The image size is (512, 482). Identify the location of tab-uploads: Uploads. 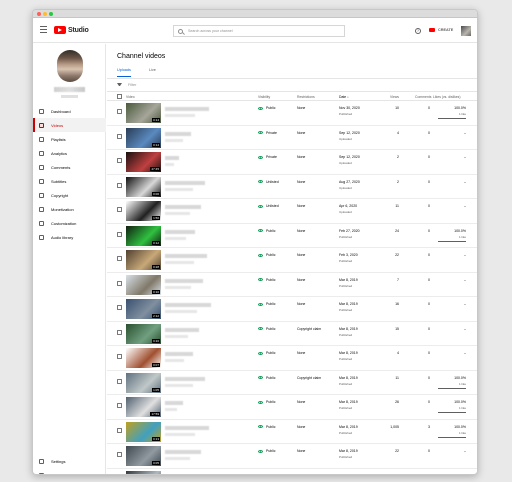
(124, 72).